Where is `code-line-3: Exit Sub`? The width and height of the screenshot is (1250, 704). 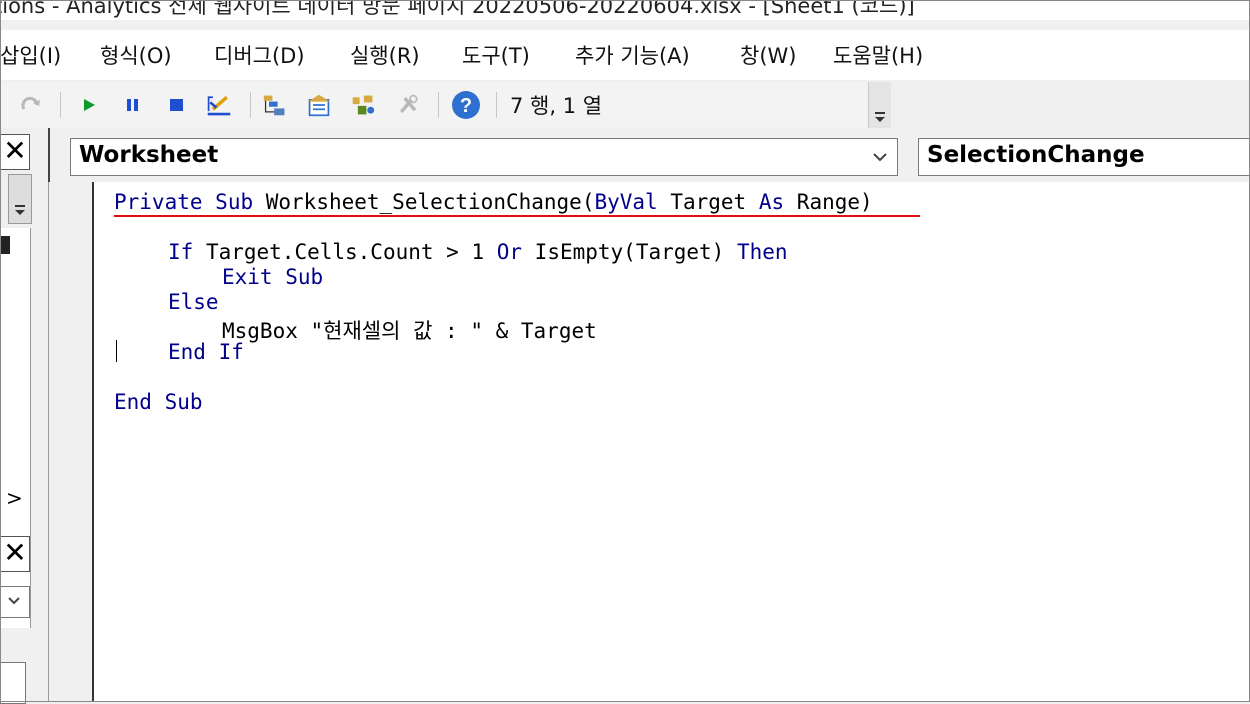 code-line-3: Exit Sub is located at coordinates (272, 277).